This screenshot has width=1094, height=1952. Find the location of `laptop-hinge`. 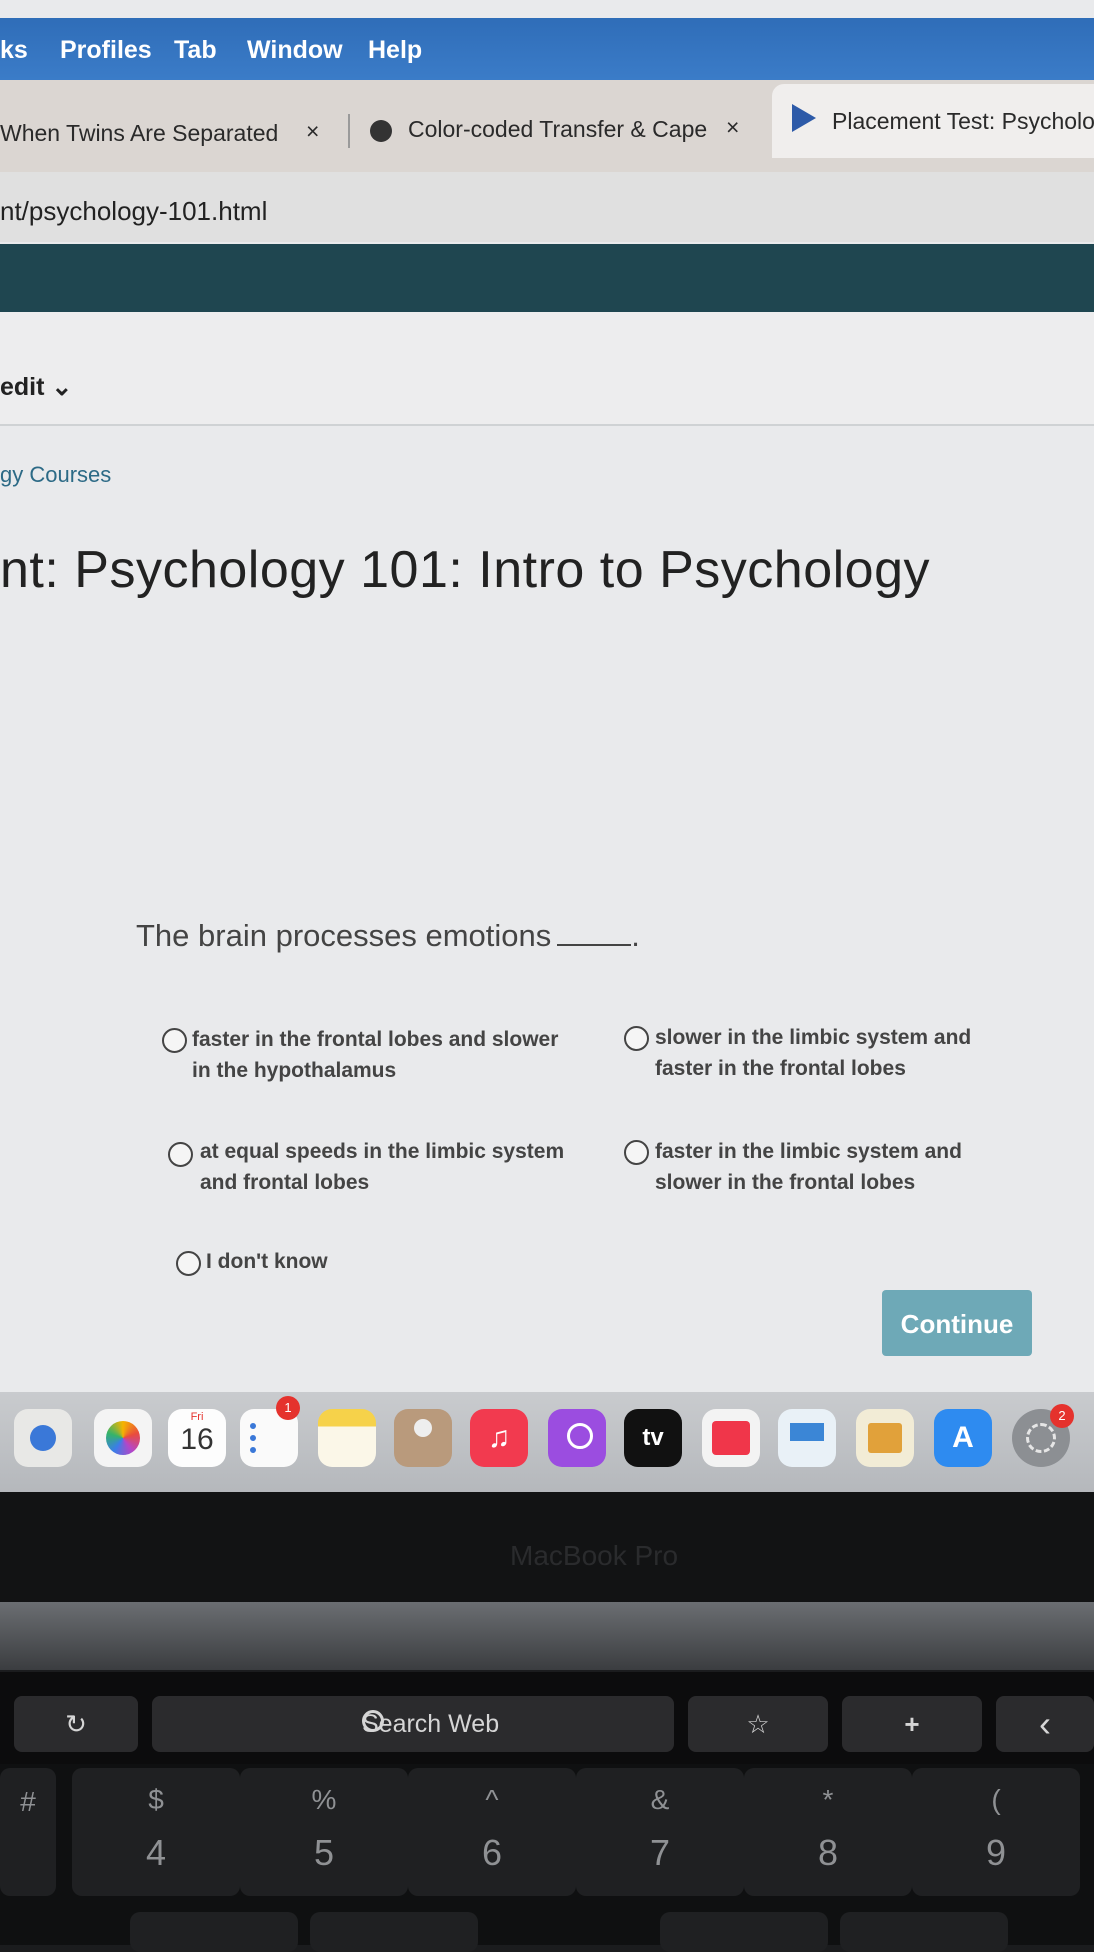

laptop-hinge is located at coordinates (547, 1636).